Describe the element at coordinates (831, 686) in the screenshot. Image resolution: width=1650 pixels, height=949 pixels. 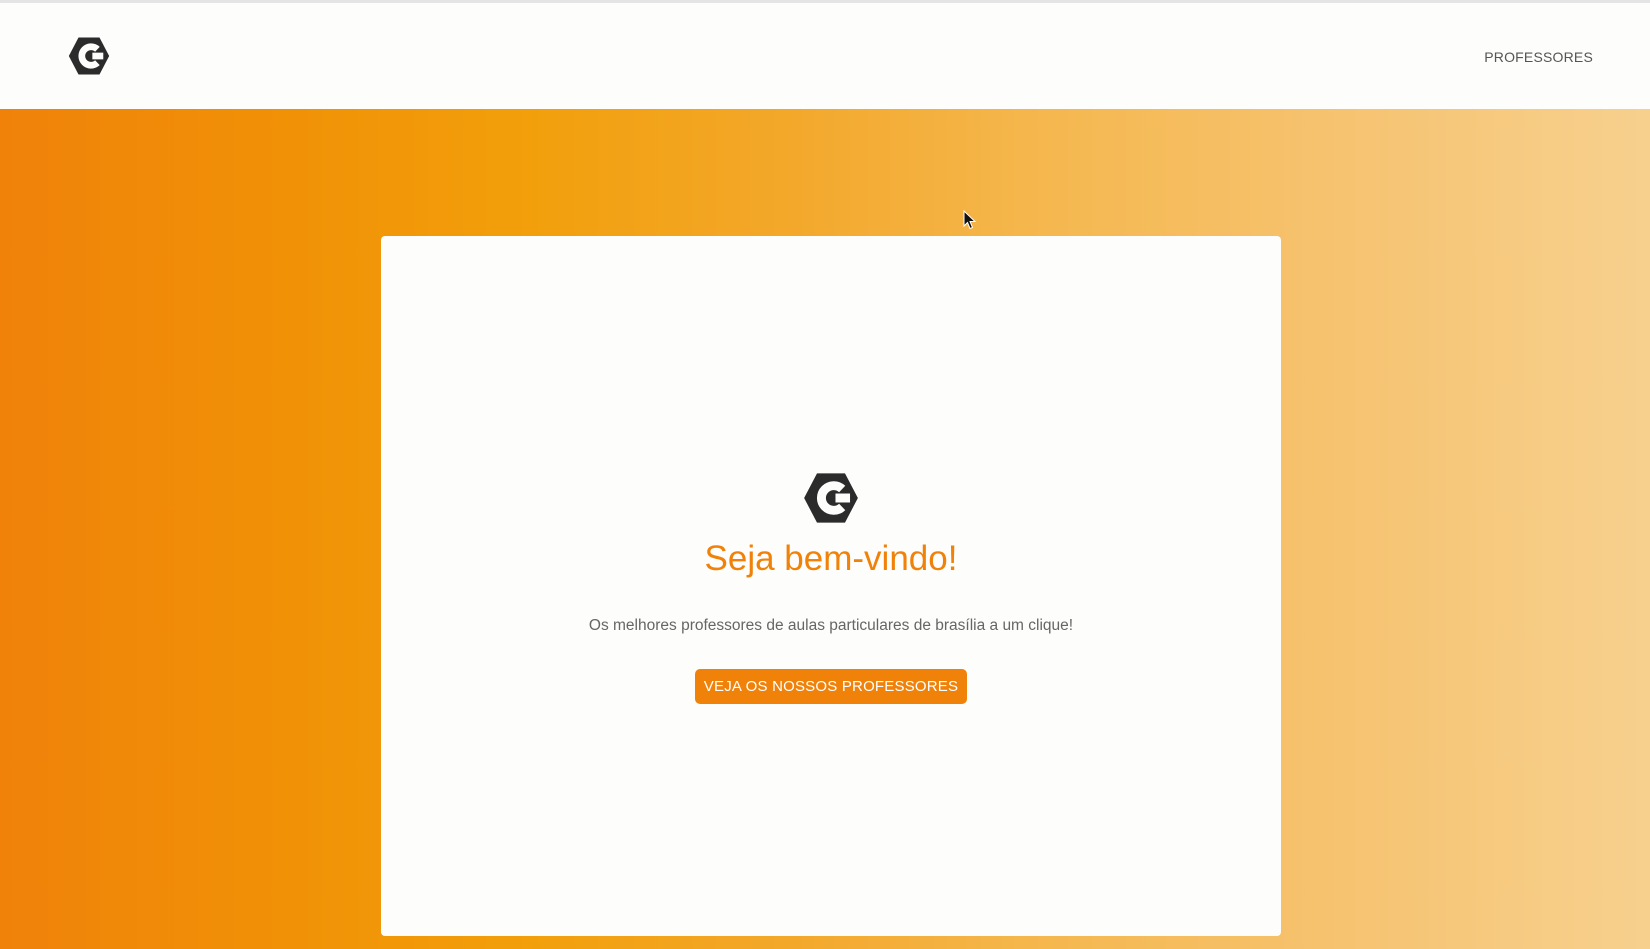
I see `see-professors-button: VEJA OS NOSSOS PROFESSORES` at that location.